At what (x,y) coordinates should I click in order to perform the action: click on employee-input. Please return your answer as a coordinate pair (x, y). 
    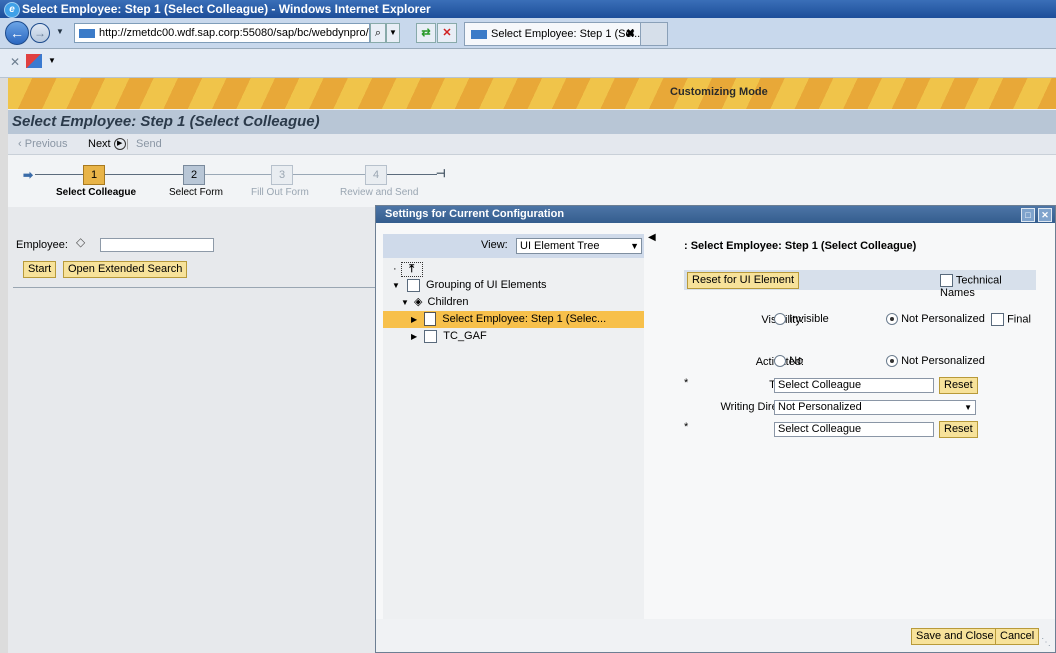
    Looking at the image, I should click on (157, 245).